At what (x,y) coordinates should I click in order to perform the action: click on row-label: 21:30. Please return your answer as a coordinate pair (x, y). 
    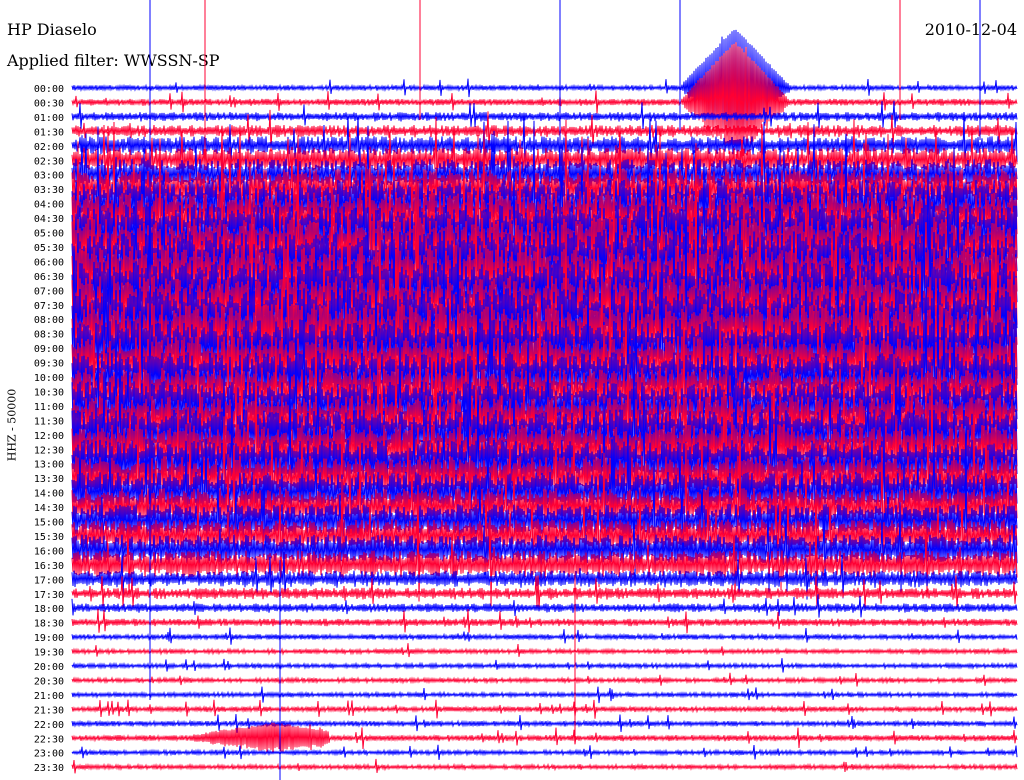
    Looking at the image, I should click on (49, 710).